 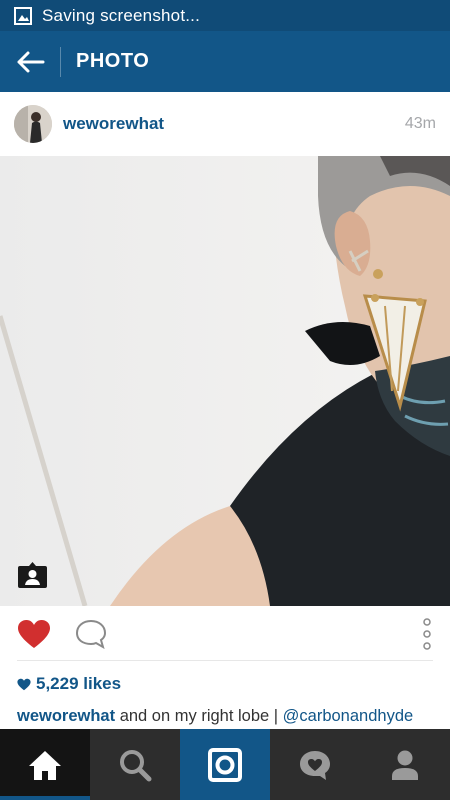 What do you see at coordinates (199, 716) in the screenshot?
I see `caption-text: and on my right lobe |` at bounding box center [199, 716].